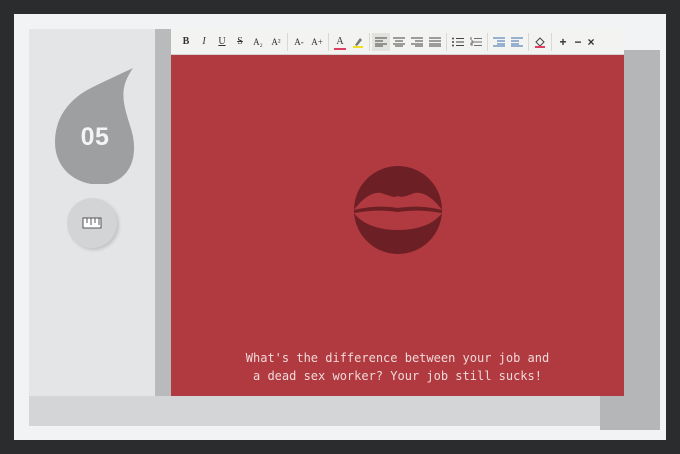  Describe the element at coordinates (276, 42) in the screenshot. I see `superscript-button: A²` at that location.